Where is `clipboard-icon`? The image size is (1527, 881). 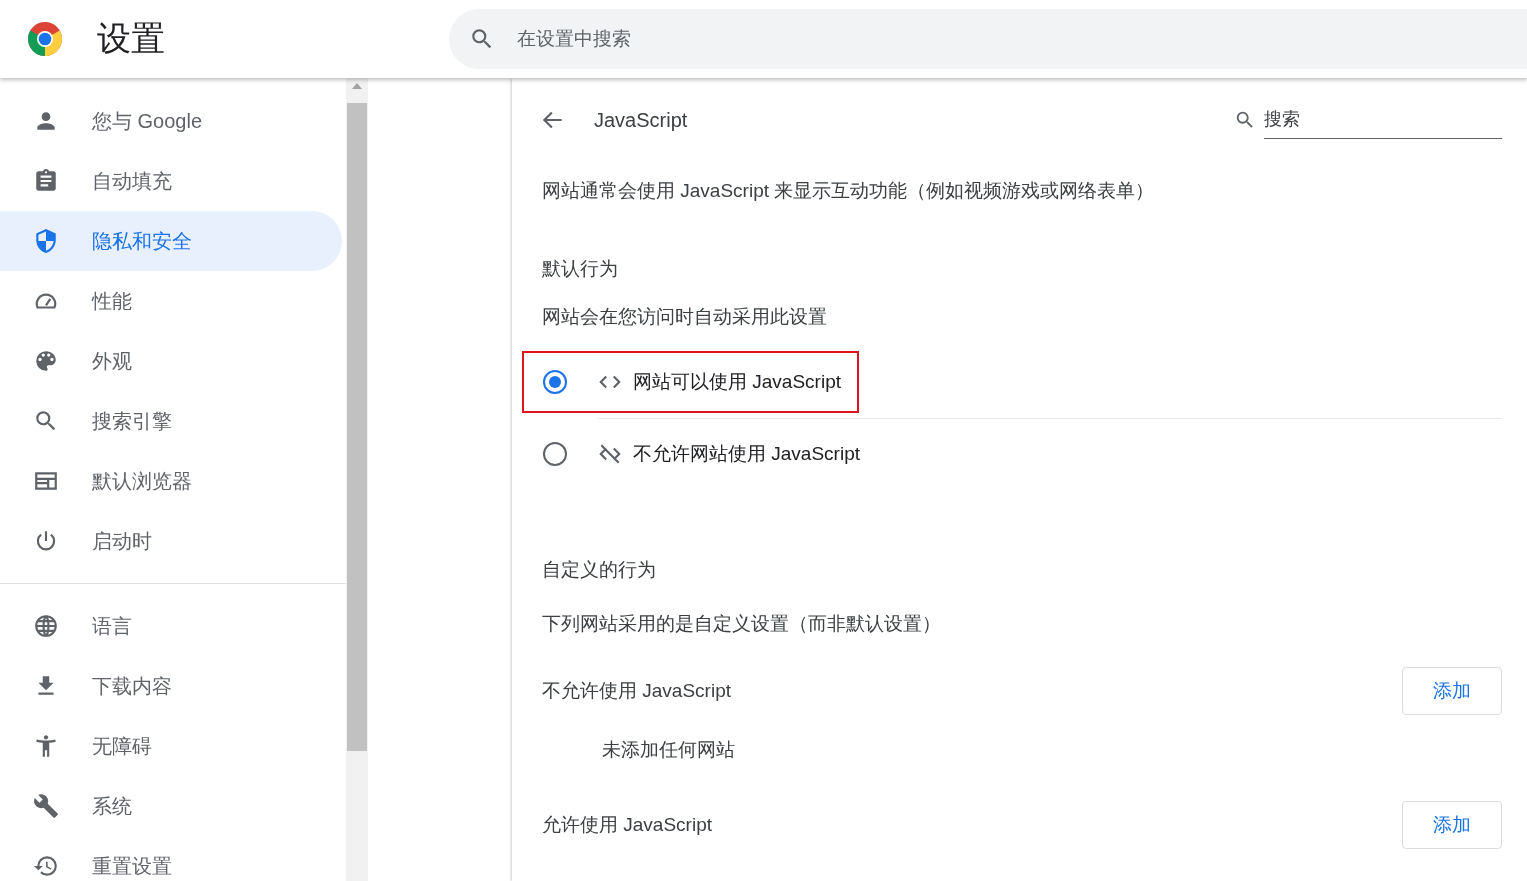 clipboard-icon is located at coordinates (46, 181).